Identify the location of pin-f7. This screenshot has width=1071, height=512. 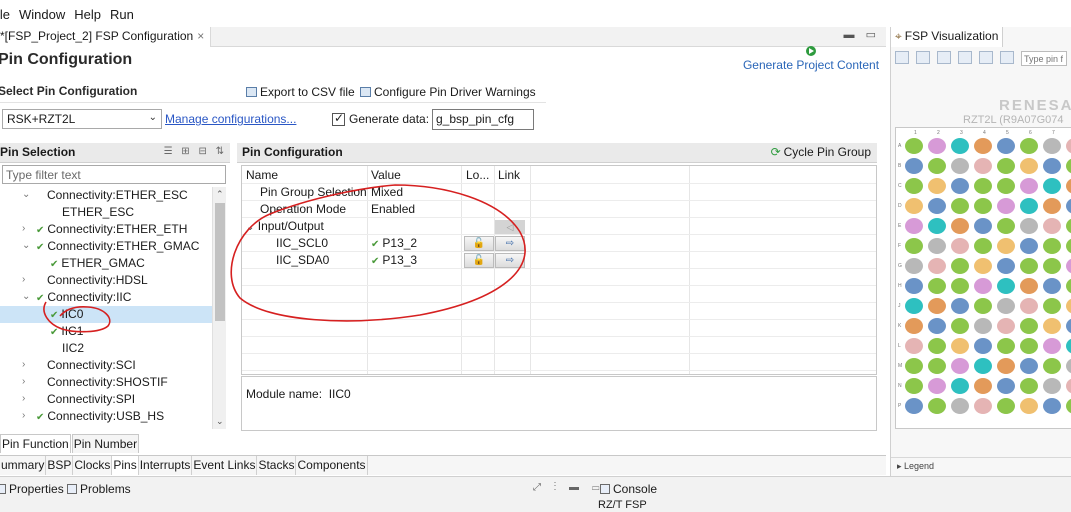
(1052, 246).